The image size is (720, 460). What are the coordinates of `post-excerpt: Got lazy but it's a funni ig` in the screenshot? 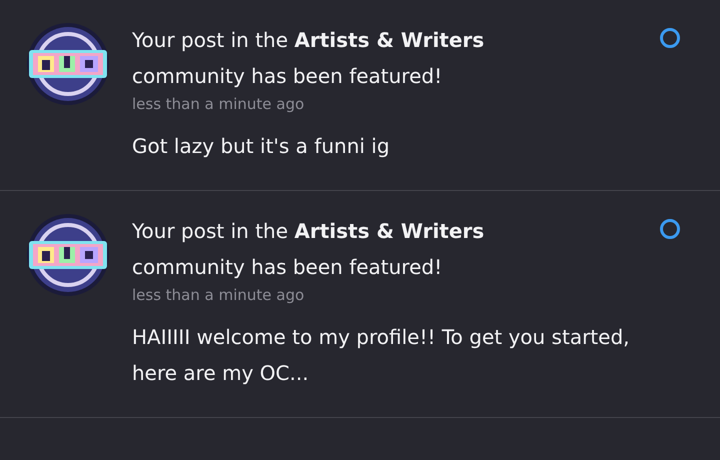 It's located at (261, 146).